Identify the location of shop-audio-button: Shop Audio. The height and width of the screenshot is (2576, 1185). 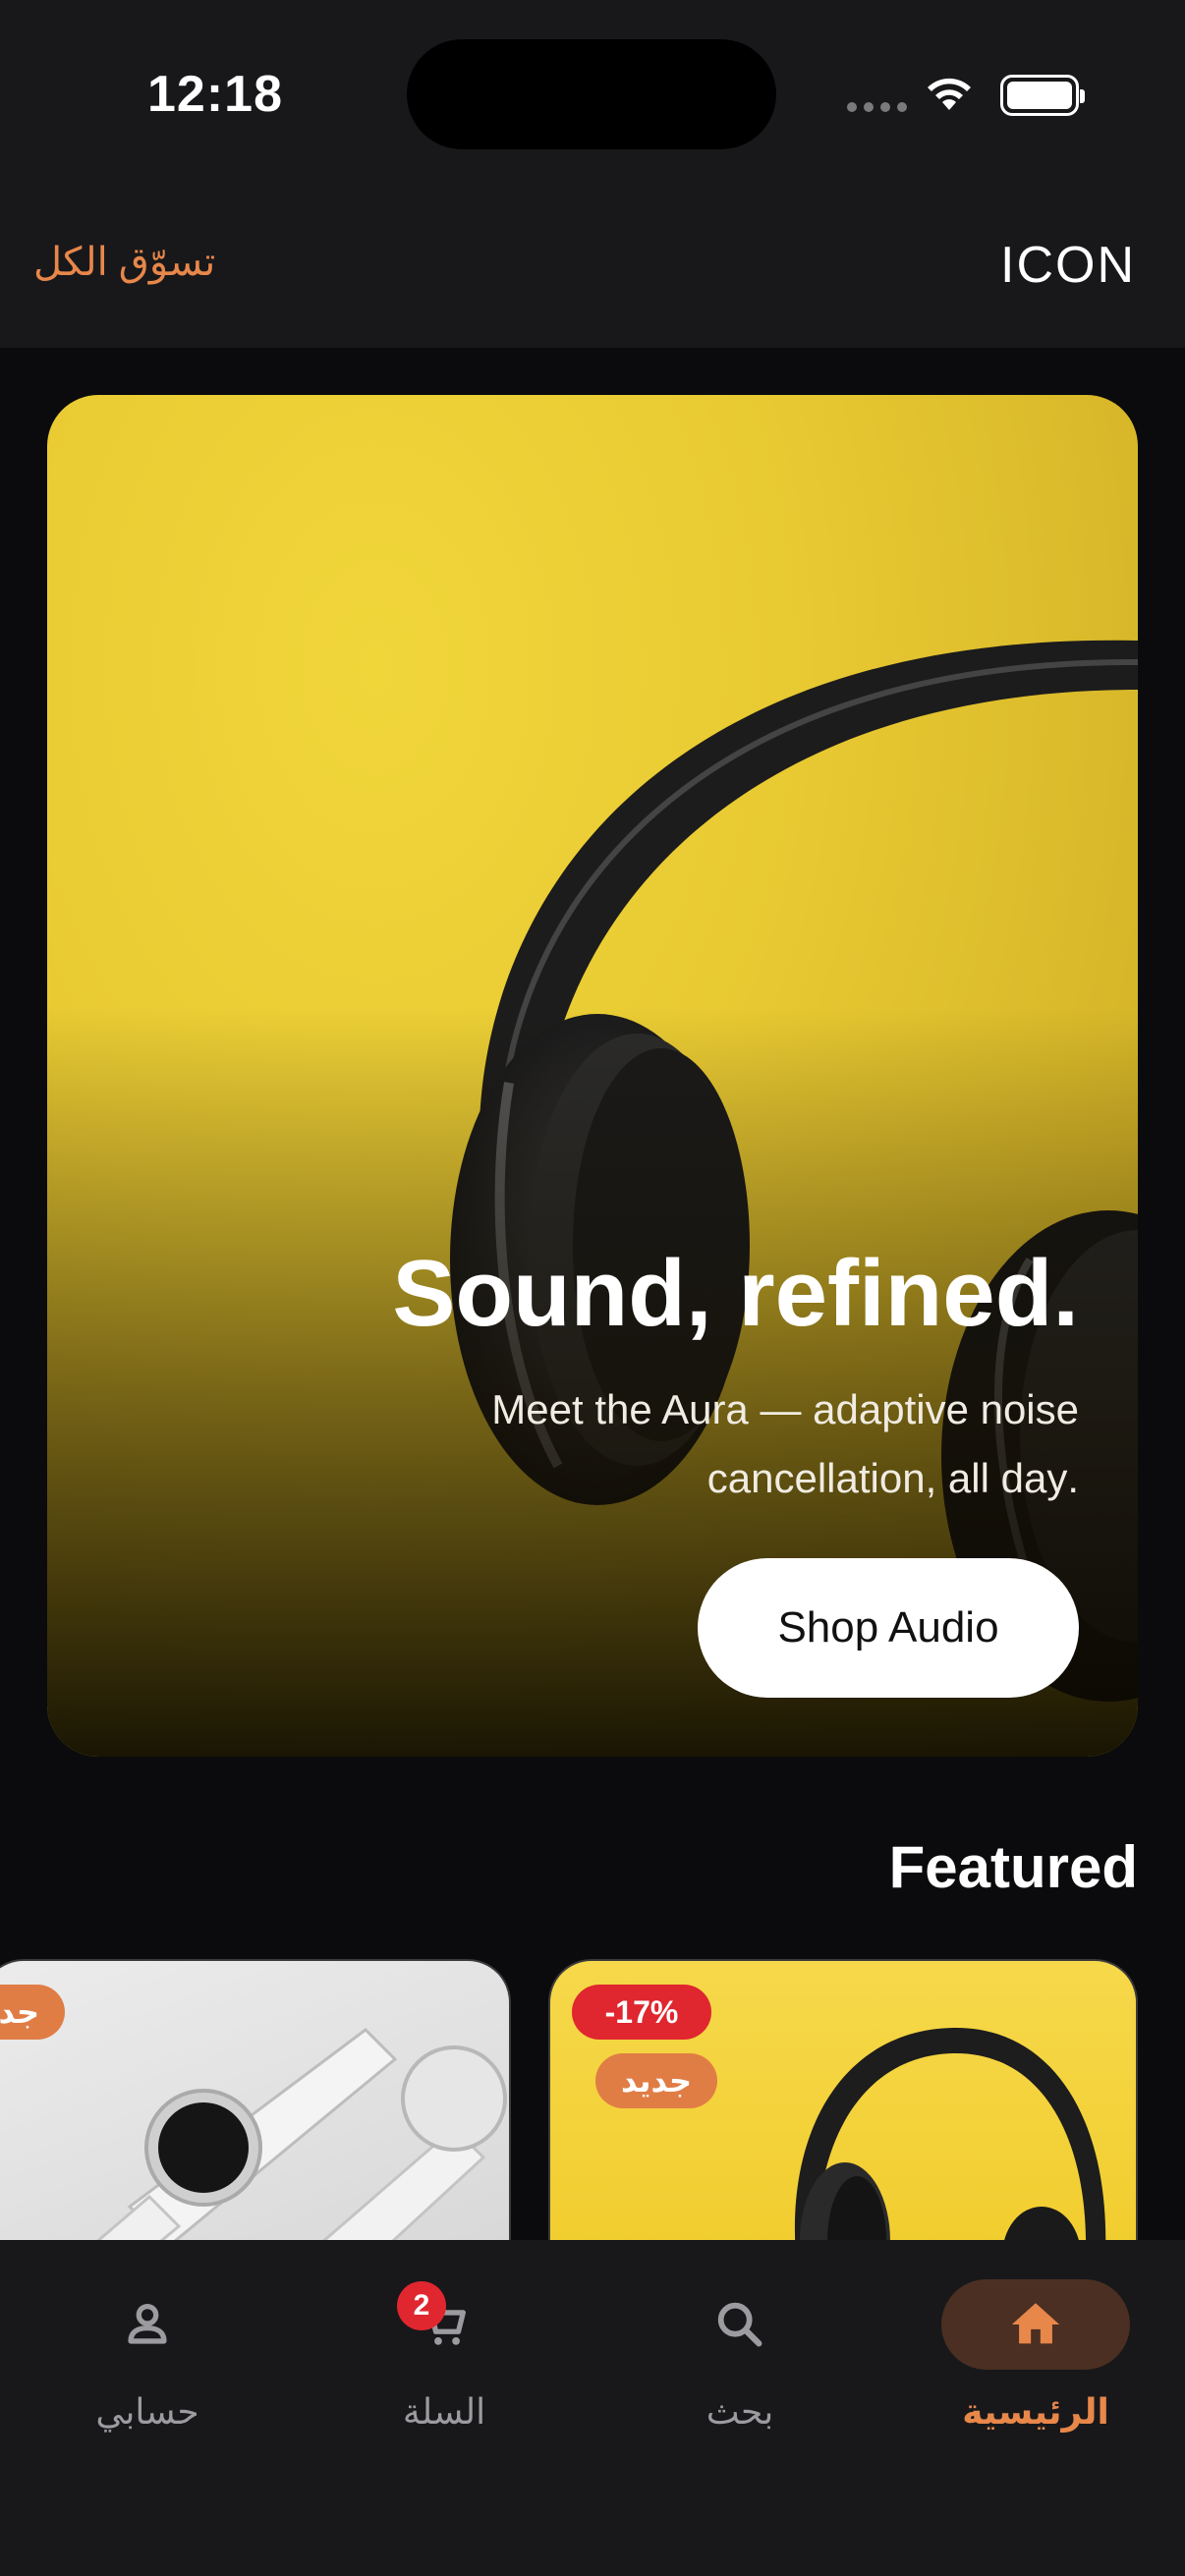
(889, 1628).